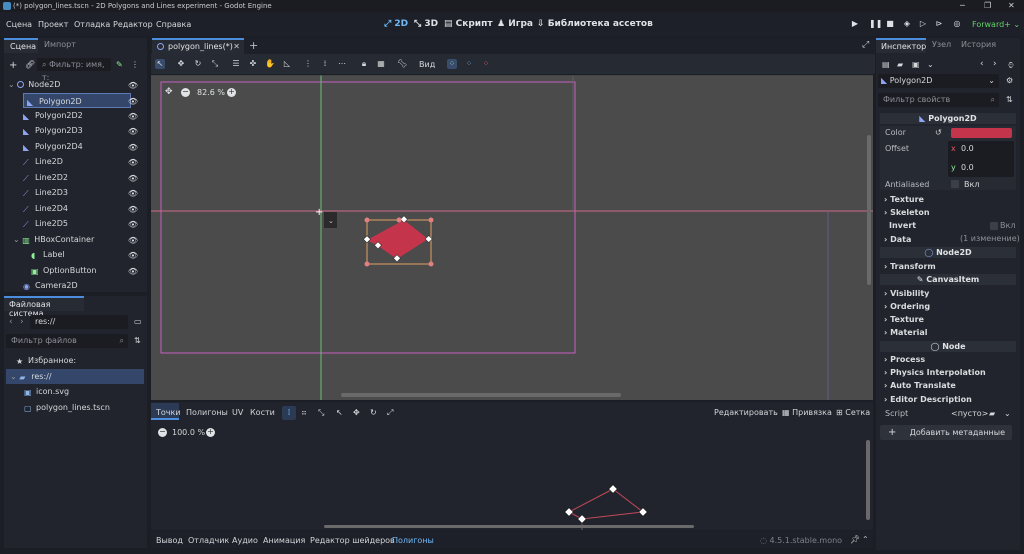 This screenshot has height=554, width=1024. What do you see at coordinates (162, 432) in the screenshot?
I see `editor-zoom-out-icon: −` at bounding box center [162, 432].